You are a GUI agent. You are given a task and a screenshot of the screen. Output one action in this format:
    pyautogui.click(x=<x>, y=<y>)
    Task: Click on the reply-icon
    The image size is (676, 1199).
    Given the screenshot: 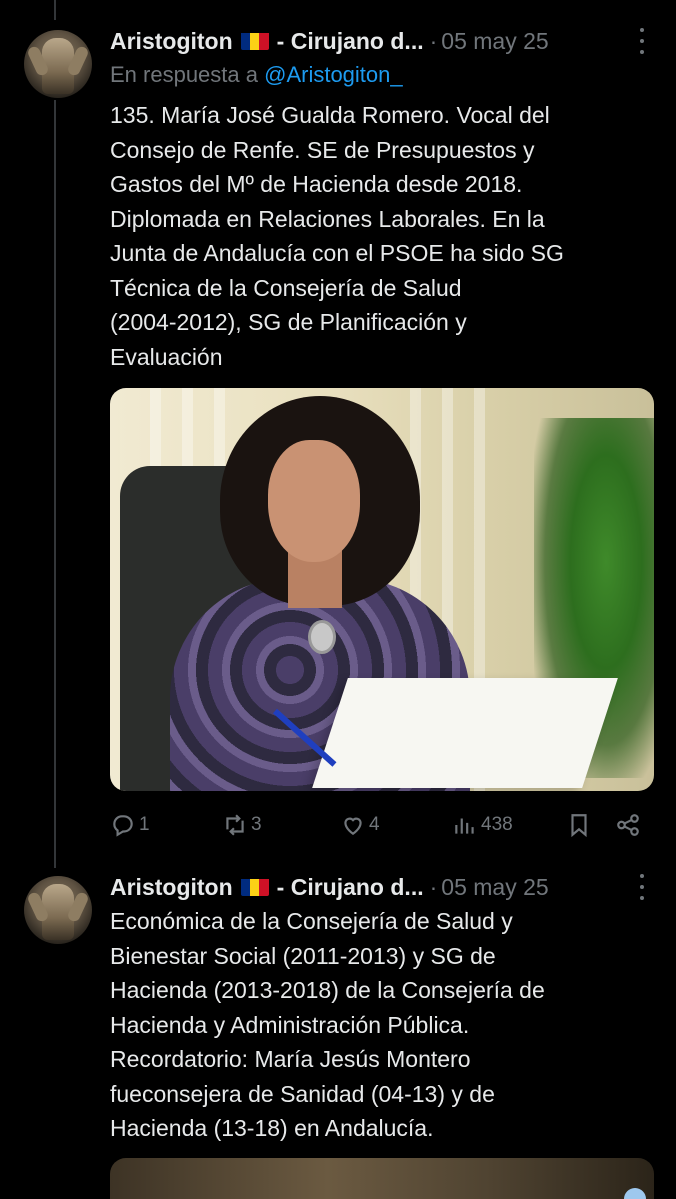 What is the action you would take?
    pyautogui.click(x=123, y=826)
    